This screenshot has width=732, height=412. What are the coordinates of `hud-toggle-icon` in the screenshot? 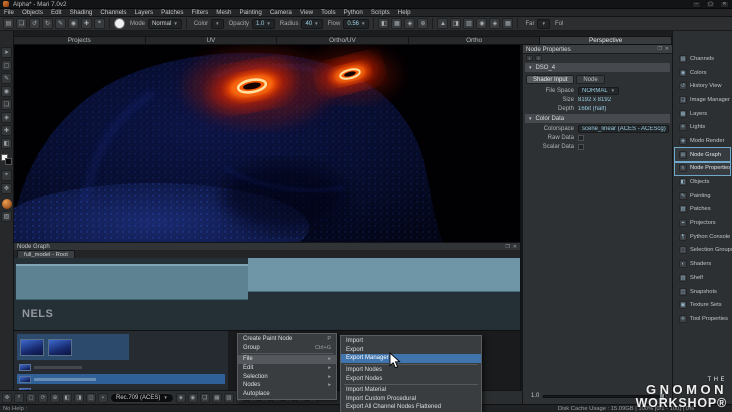 It's located at (495, 23).